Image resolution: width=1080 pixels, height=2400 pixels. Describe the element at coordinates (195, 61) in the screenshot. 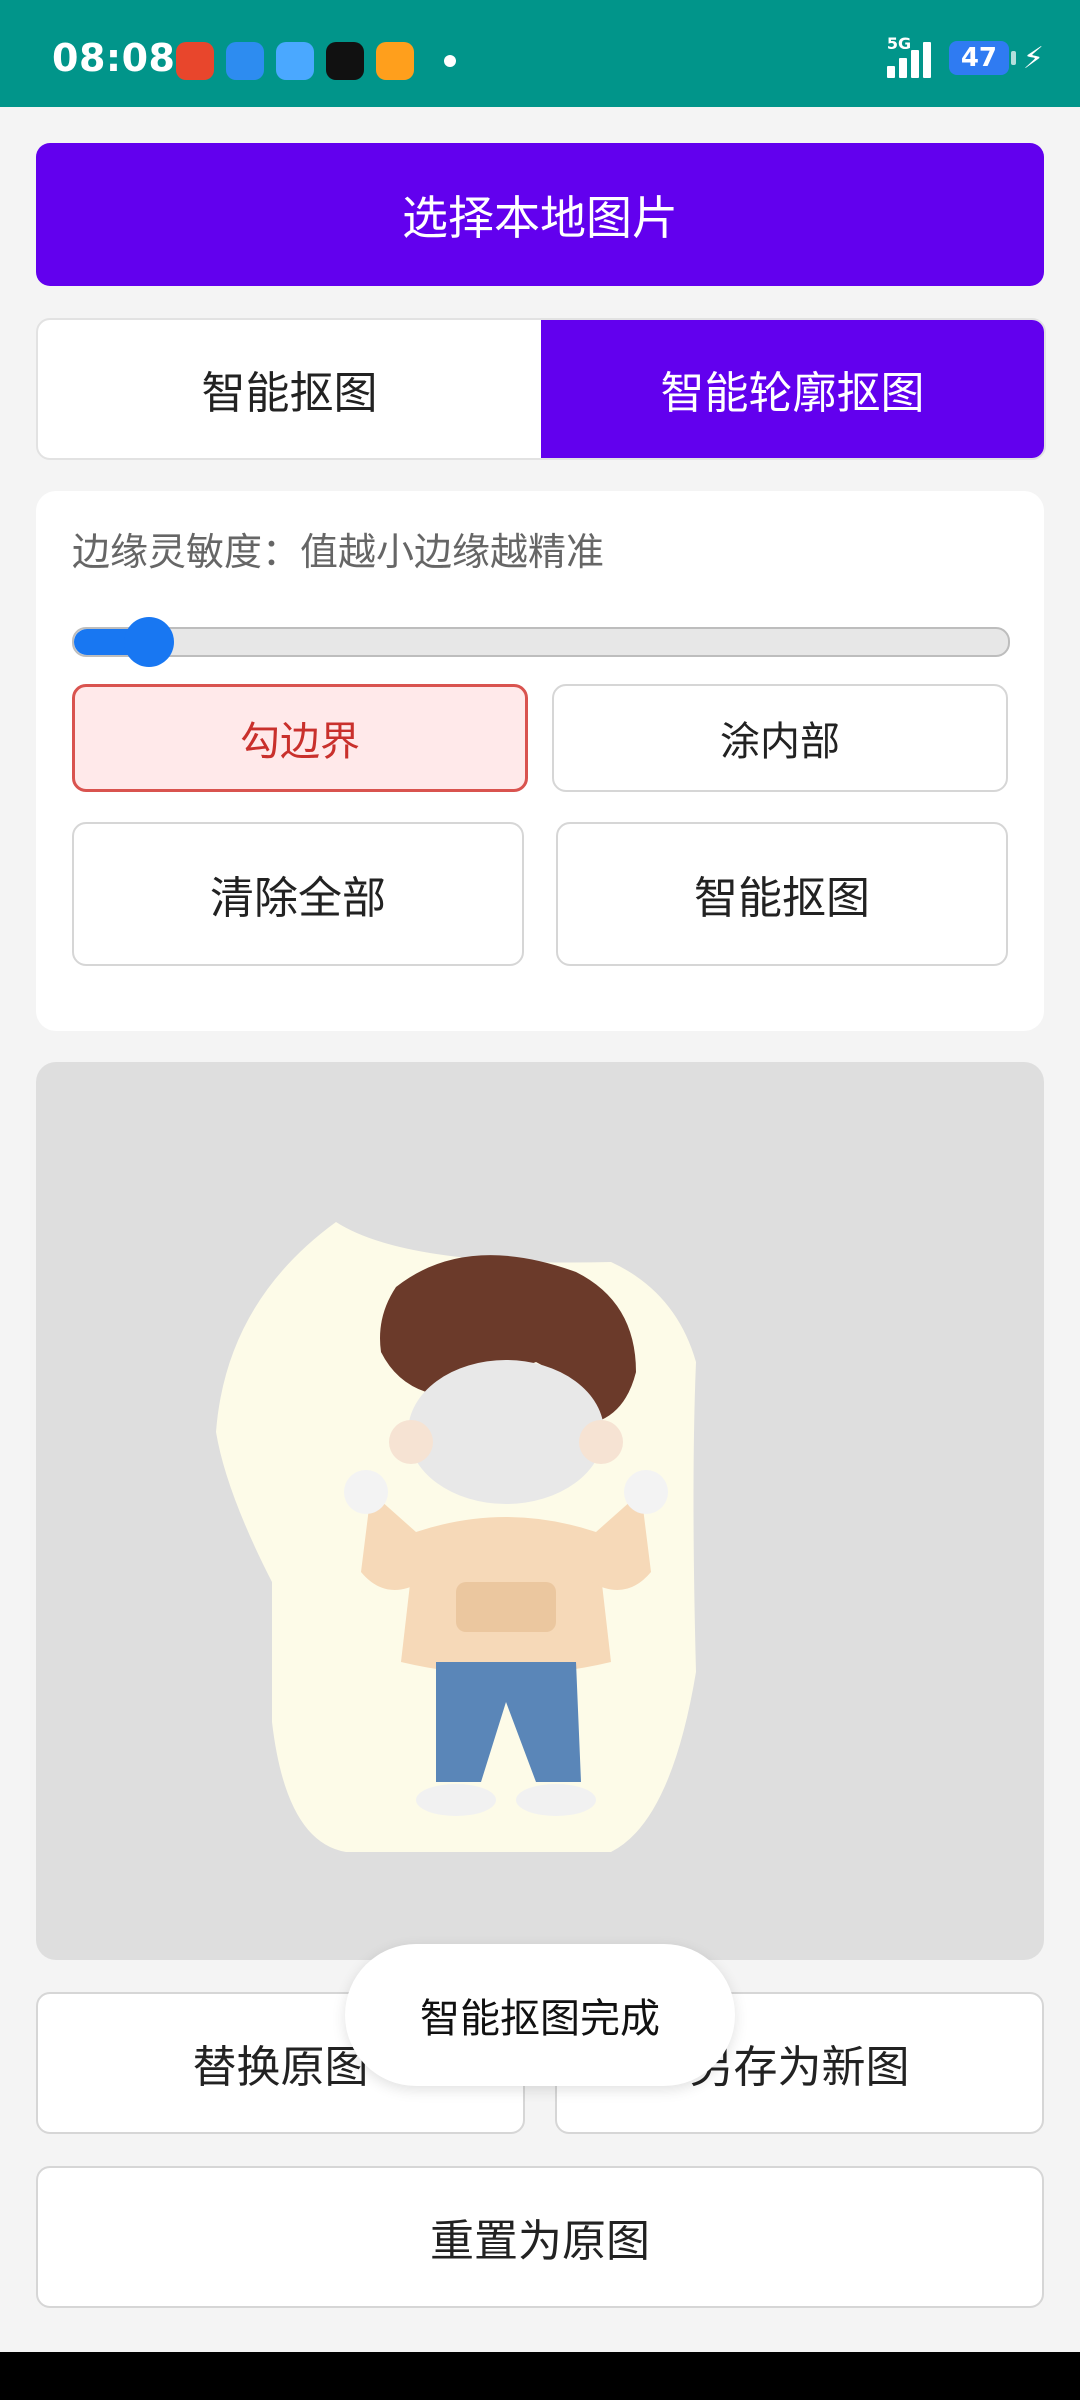

I see `shop-app-icon` at that location.